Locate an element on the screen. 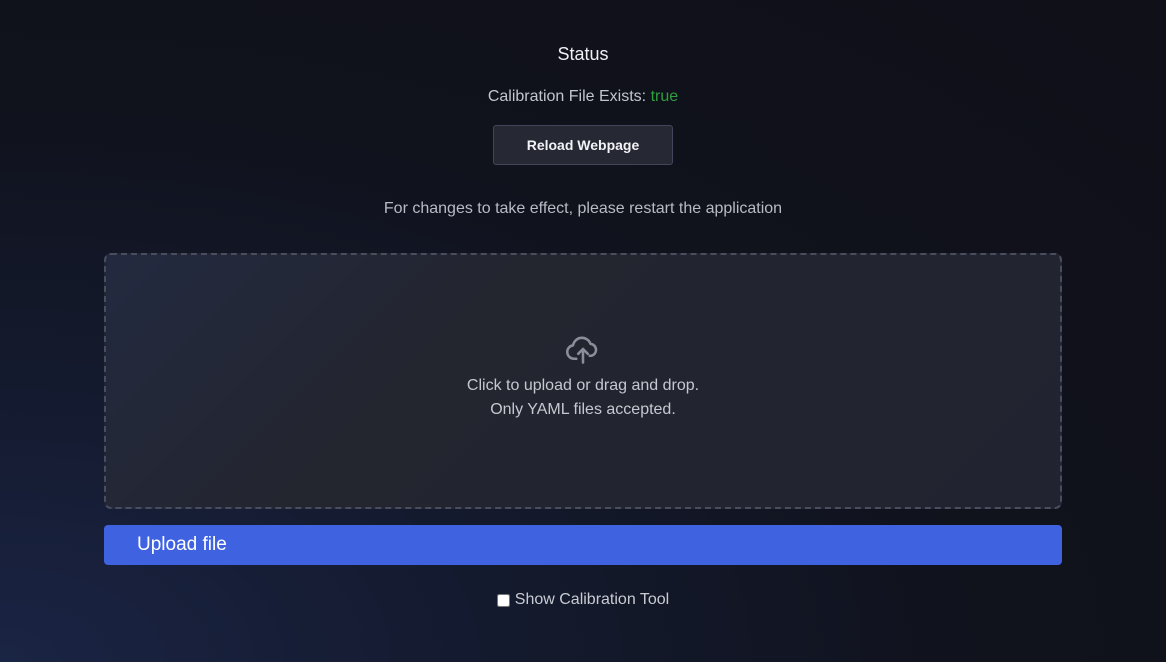 This screenshot has height=662, width=1166. reload-webpage-button: Reload Webpage is located at coordinates (583, 145).